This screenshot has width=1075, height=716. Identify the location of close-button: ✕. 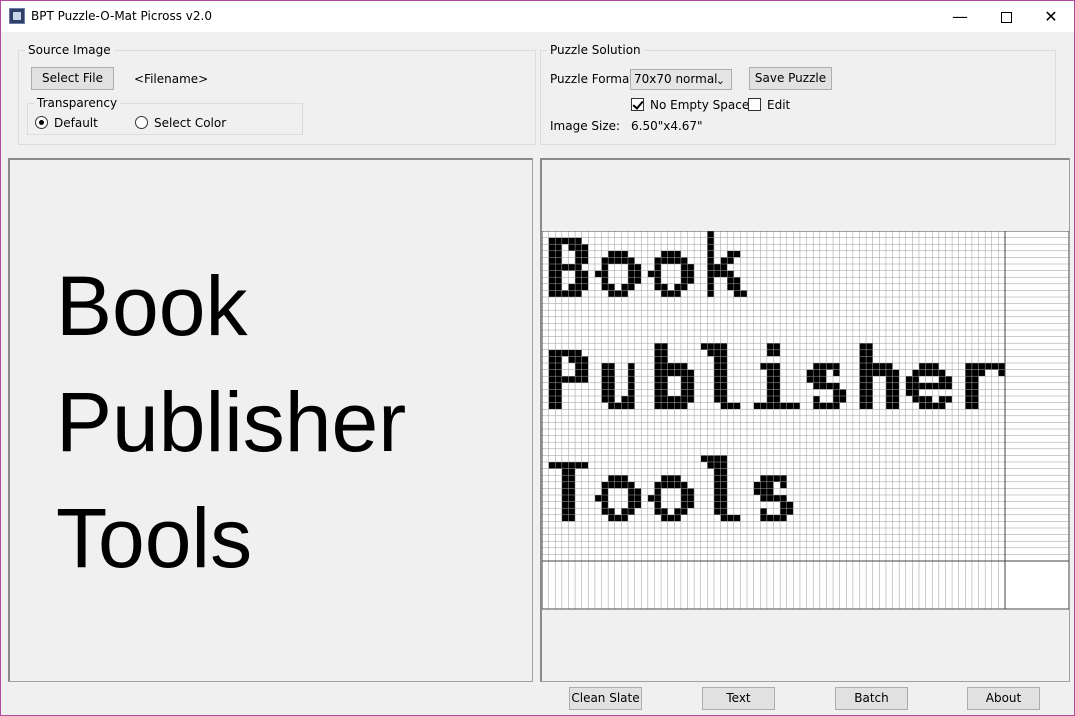
(1051, 16).